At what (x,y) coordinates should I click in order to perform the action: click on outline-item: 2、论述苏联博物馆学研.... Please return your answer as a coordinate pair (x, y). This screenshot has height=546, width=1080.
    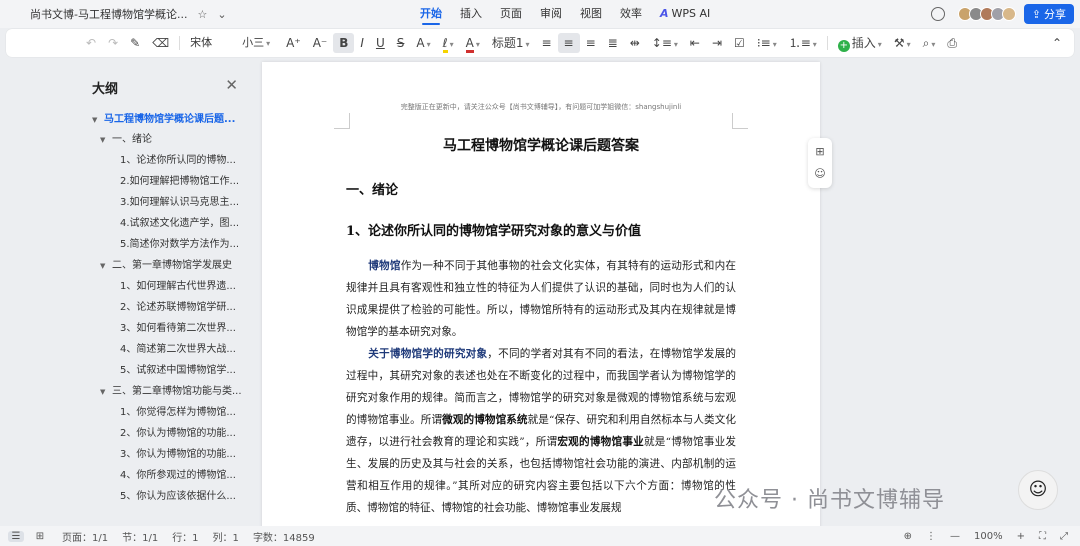
    Looking at the image, I should click on (200, 305).